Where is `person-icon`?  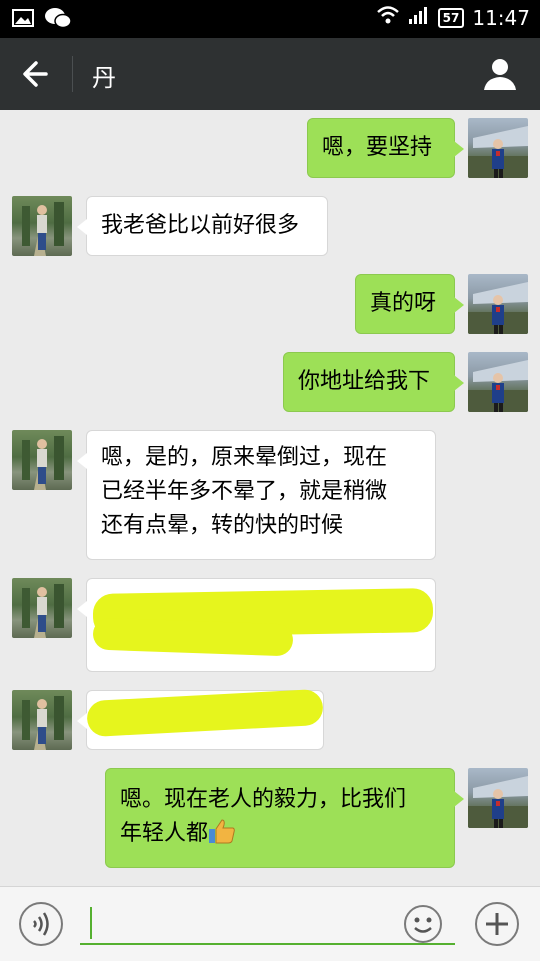
person-icon is located at coordinates (500, 74).